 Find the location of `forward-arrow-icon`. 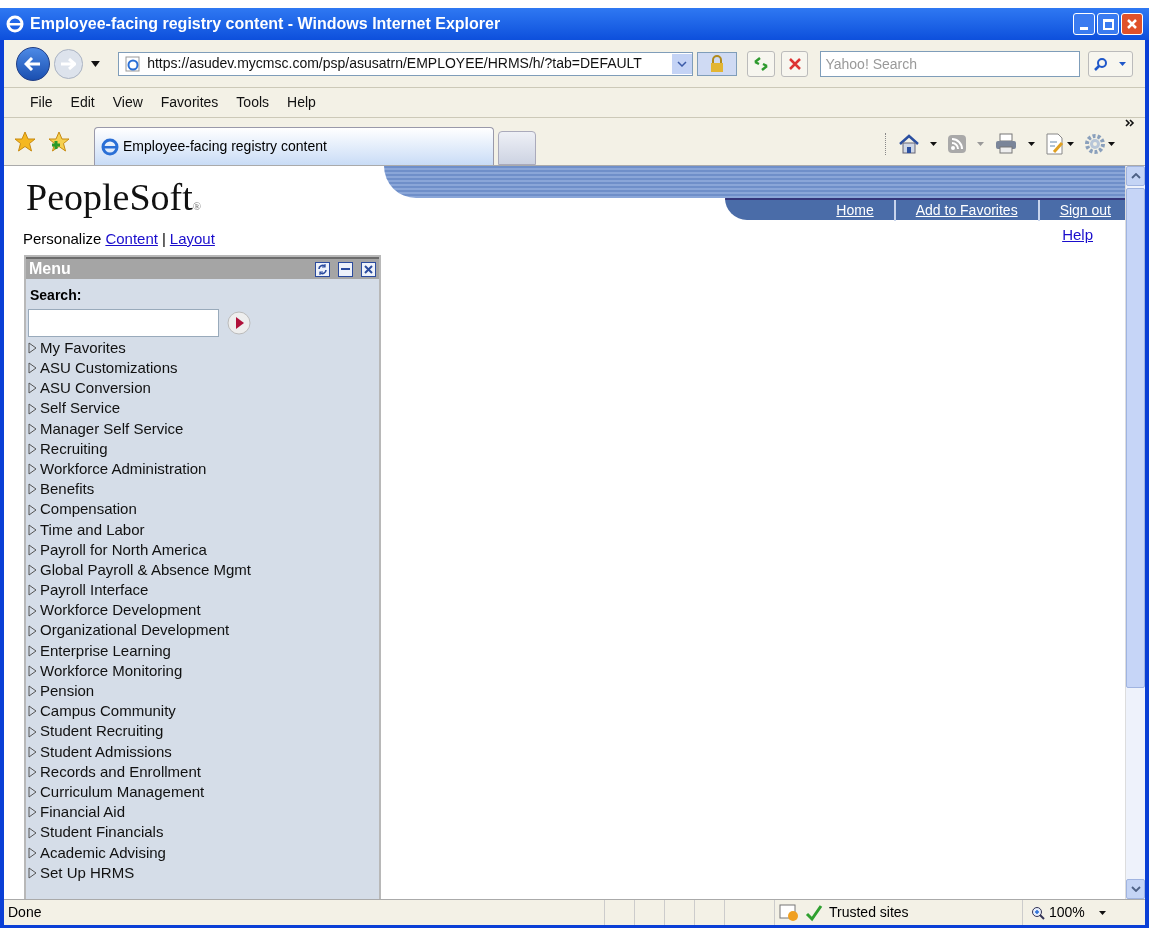

forward-arrow-icon is located at coordinates (68, 63).